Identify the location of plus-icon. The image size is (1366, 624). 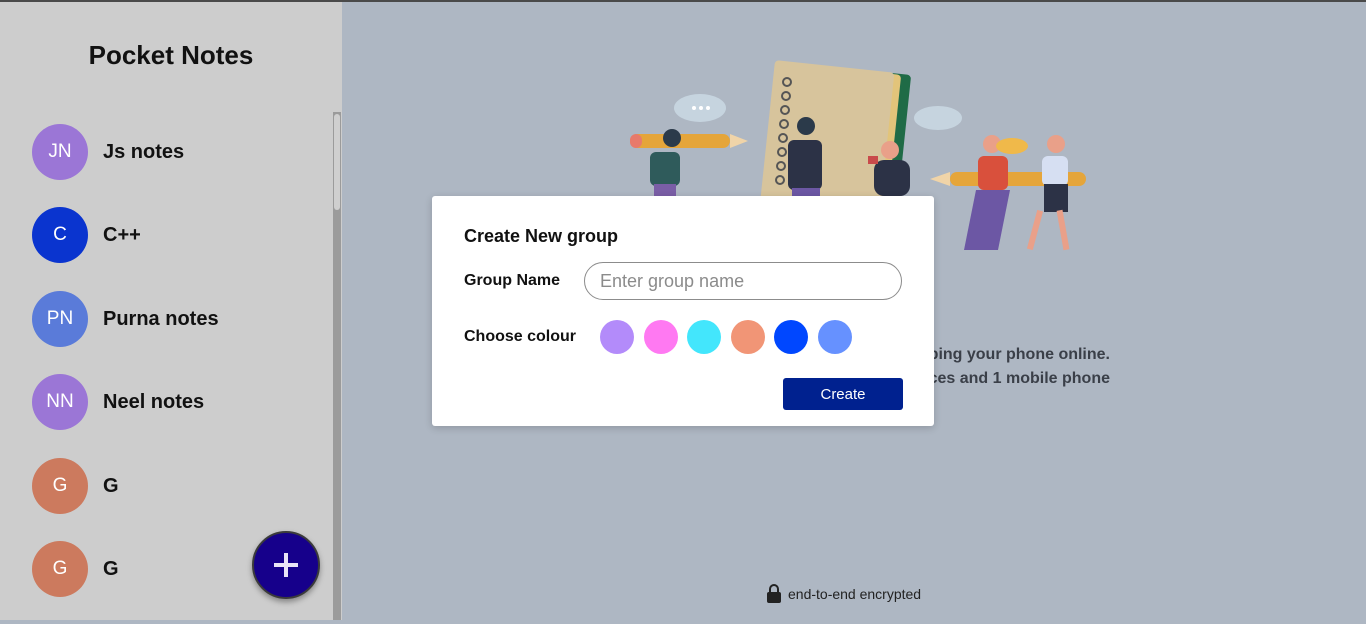
(286, 565).